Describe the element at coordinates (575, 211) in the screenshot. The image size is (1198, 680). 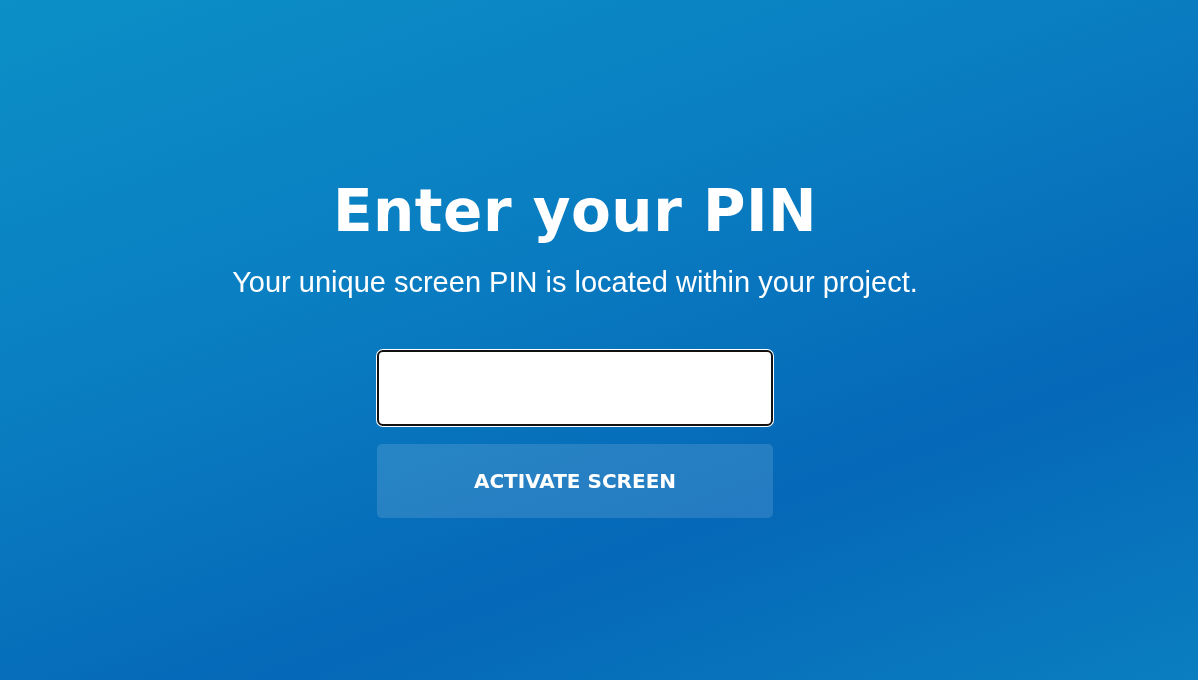
I see `page-title: Enter your PIN` at that location.